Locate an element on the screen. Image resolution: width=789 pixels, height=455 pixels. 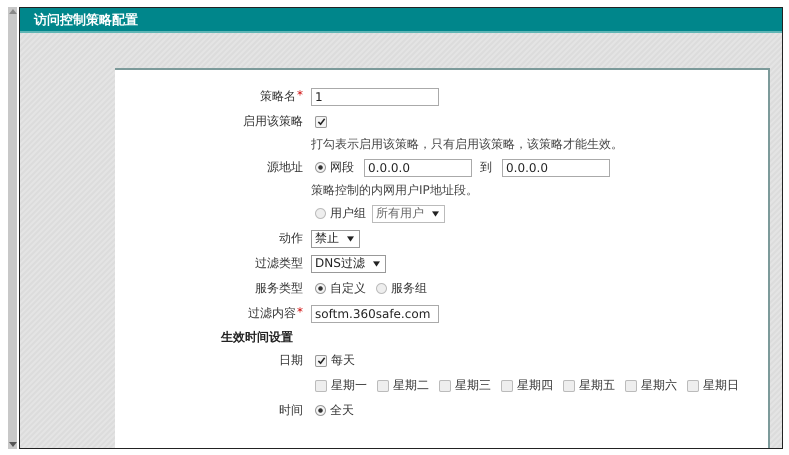
option-label: 星期一 is located at coordinates (349, 385).